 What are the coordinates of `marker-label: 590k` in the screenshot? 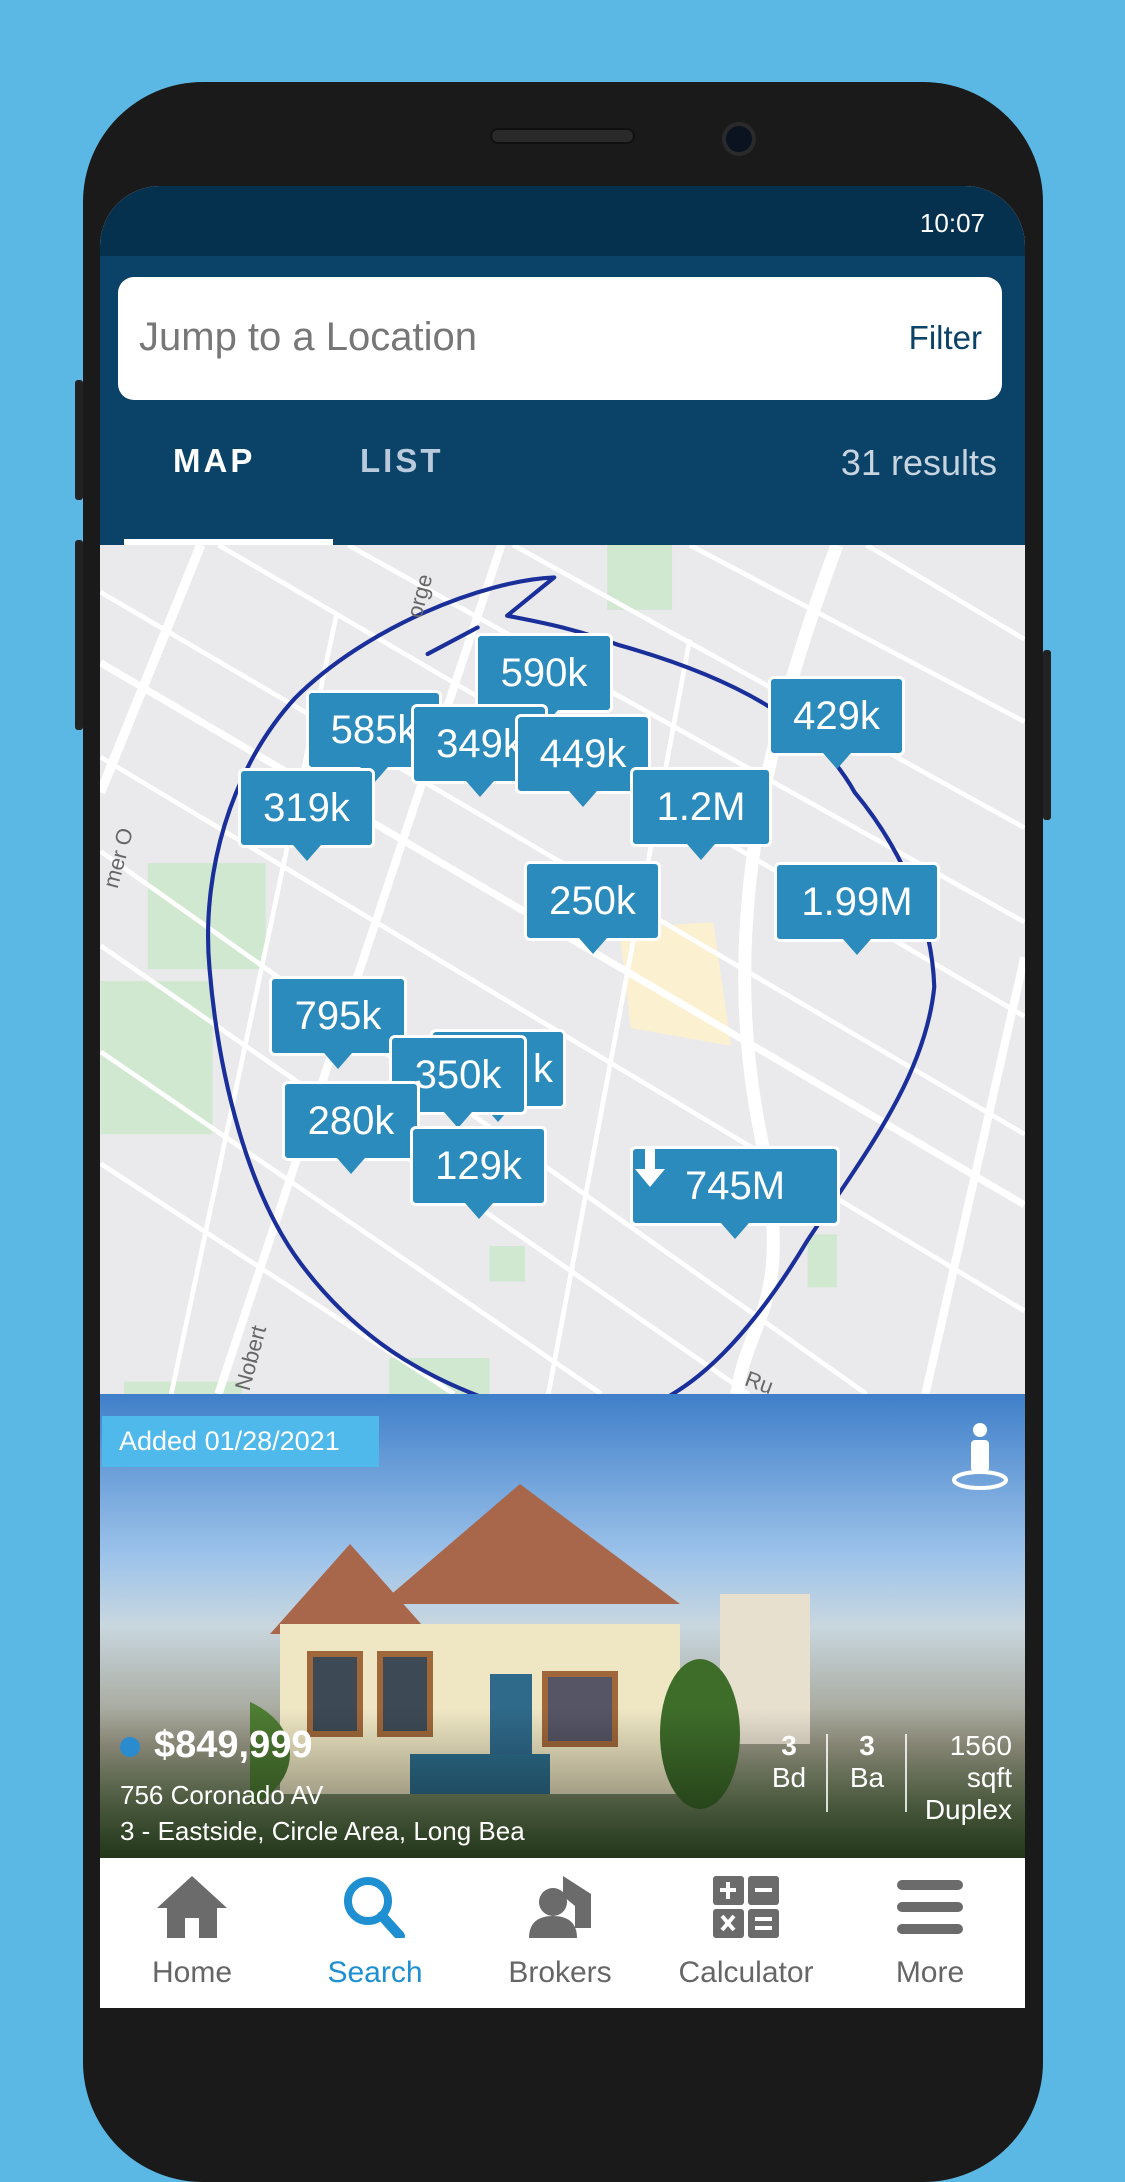 It's located at (544, 672).